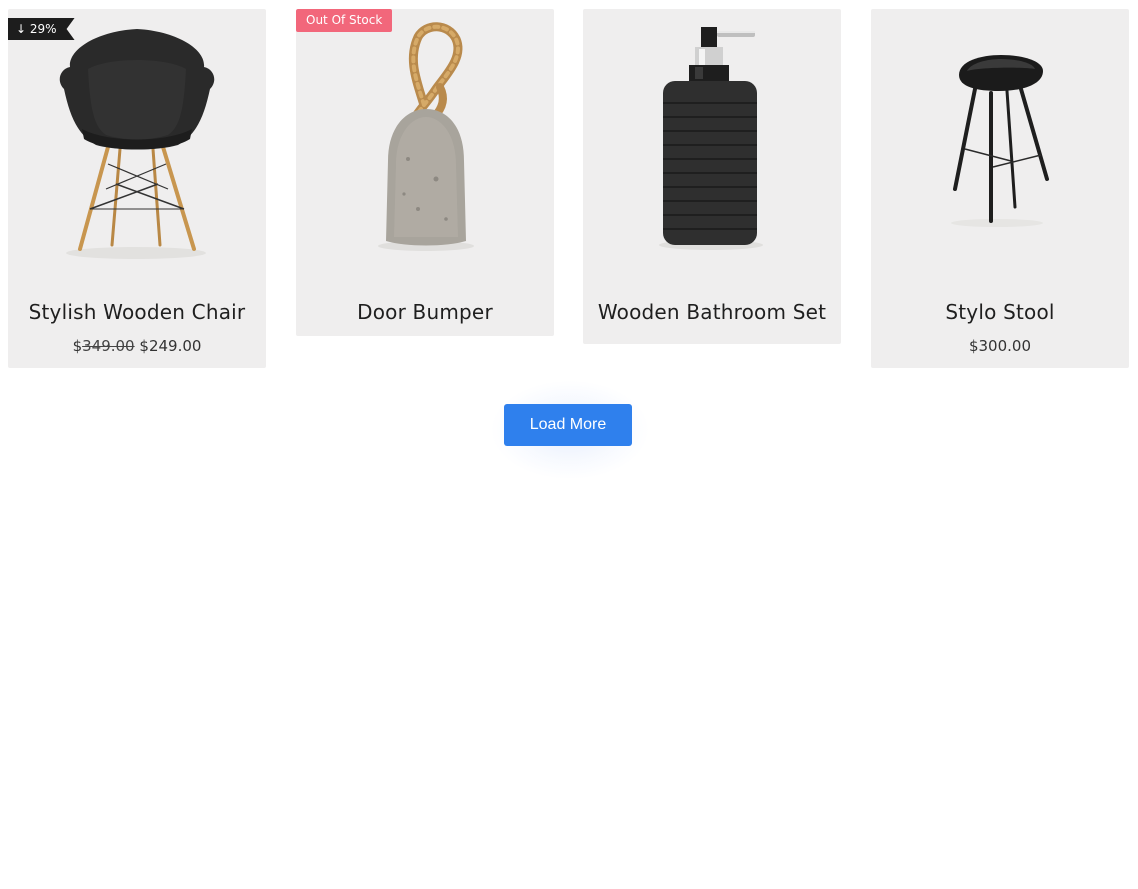  Describe the element at coordinates (425, 312) in the screenshot. I see `product-title: Door Bumper` at that location.